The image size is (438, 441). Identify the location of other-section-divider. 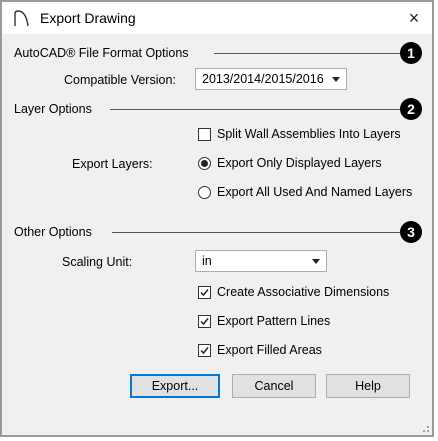
(256, 232).